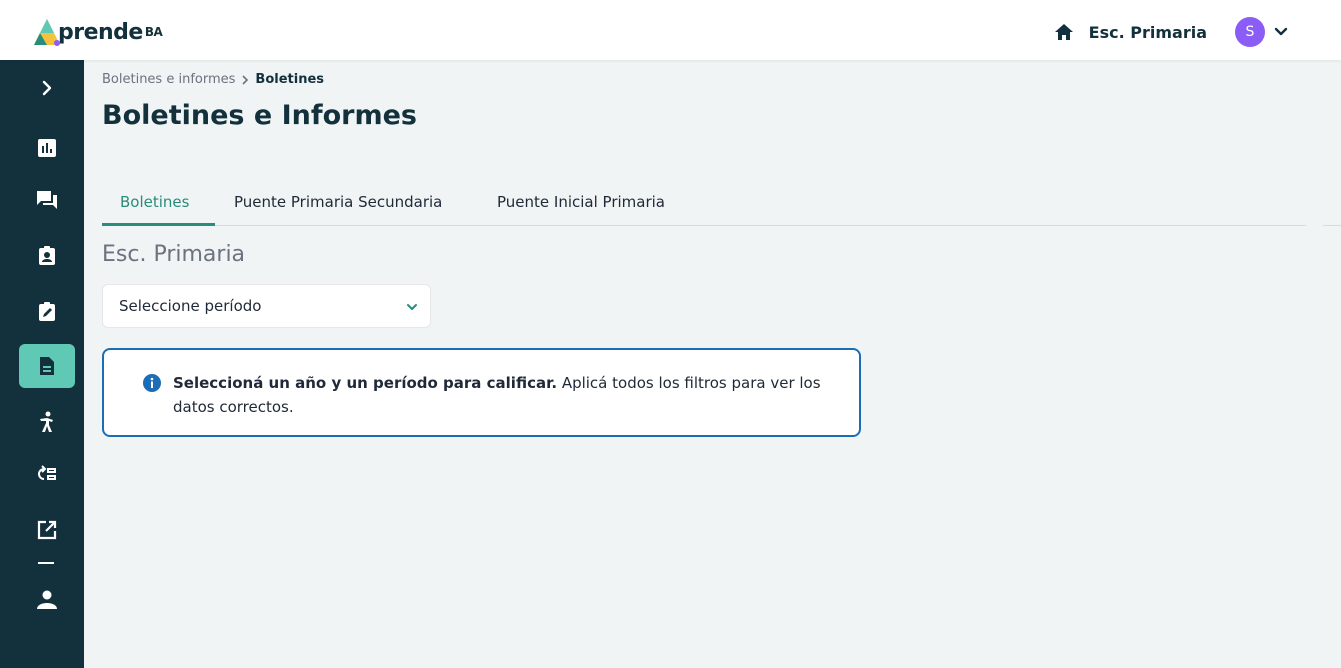 The image size is (1341, 668). What do you see at coordinates (152, 383) in the screenshot?
I see `info-icon` at bounding box center [152, 383].